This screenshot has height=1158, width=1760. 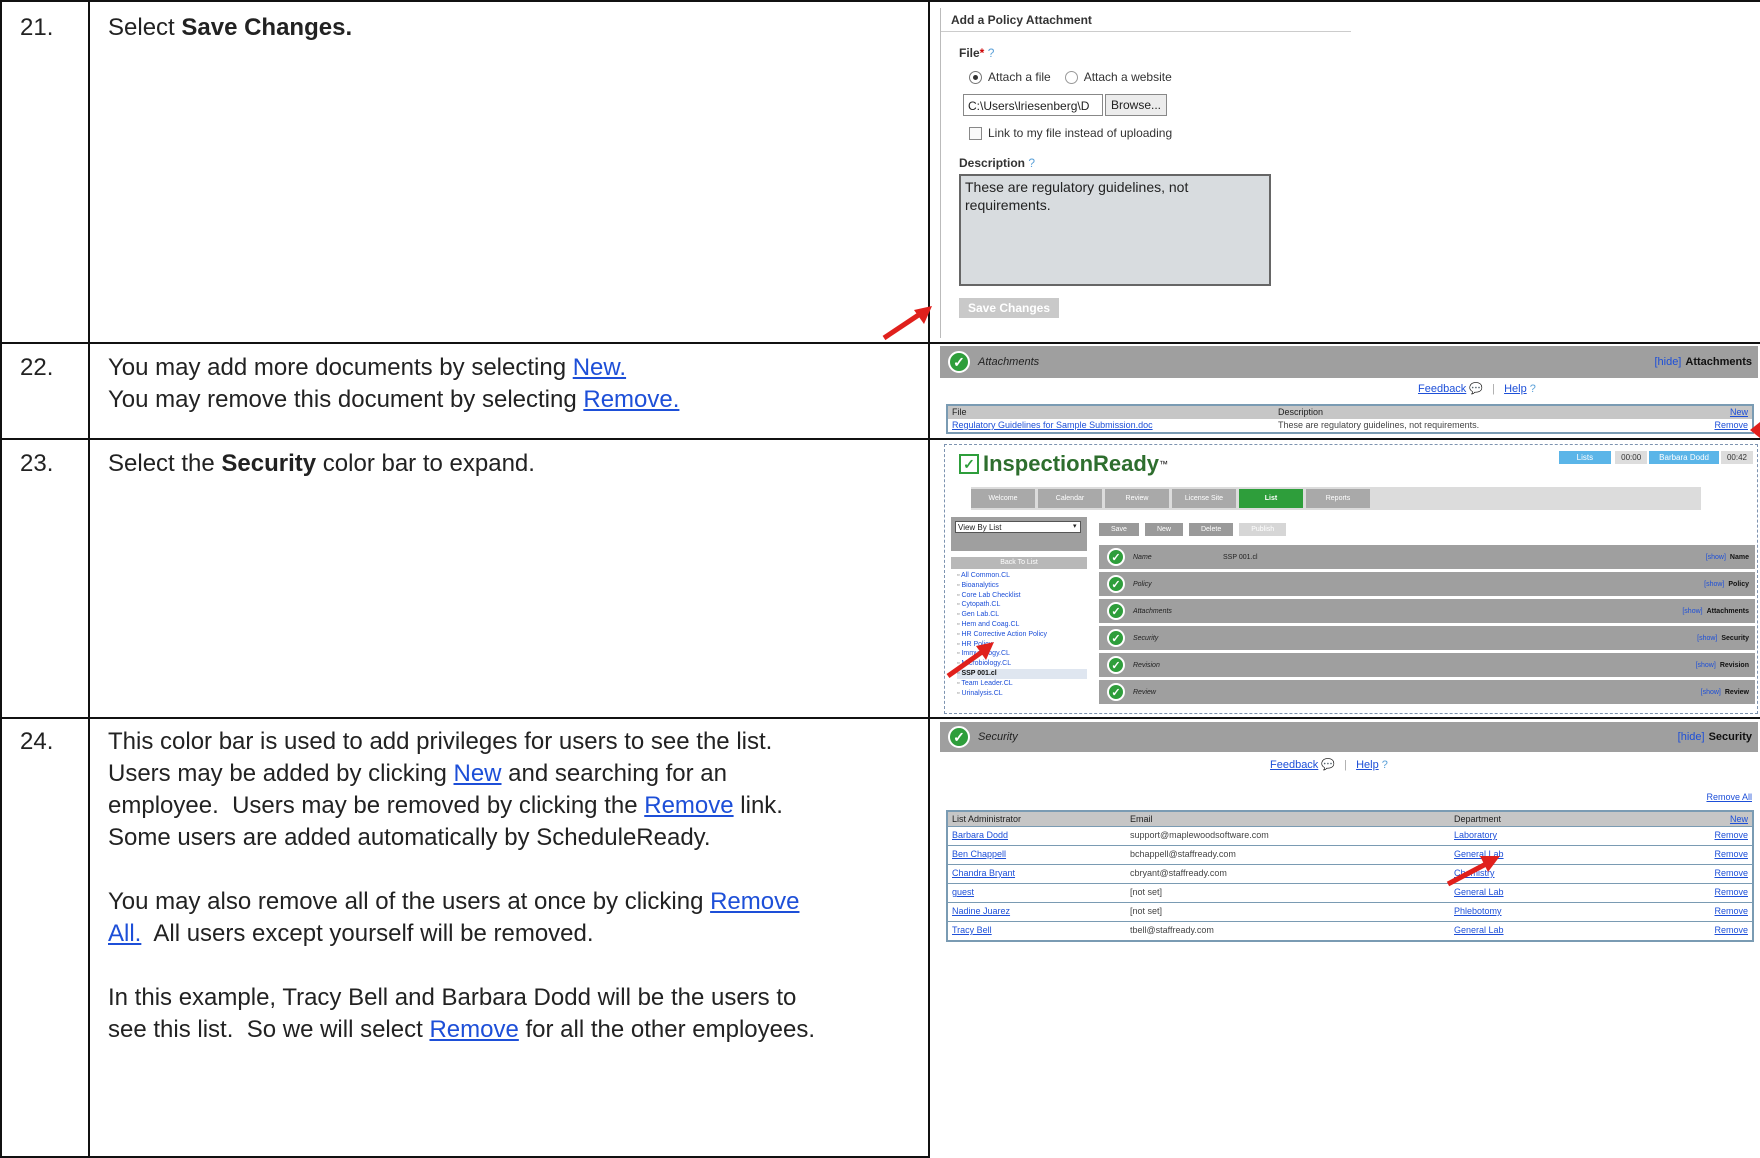 I want to click on tab-license-site: License Site, so click(x=1204, y=498).